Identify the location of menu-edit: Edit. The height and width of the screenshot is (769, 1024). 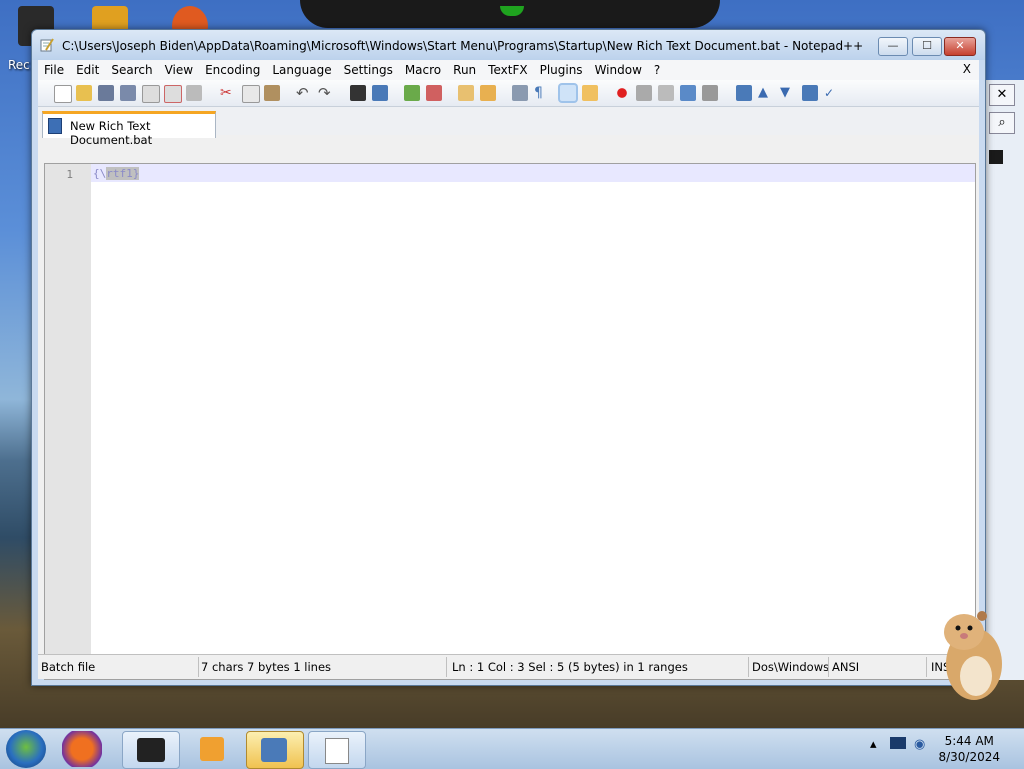
(87, 70).